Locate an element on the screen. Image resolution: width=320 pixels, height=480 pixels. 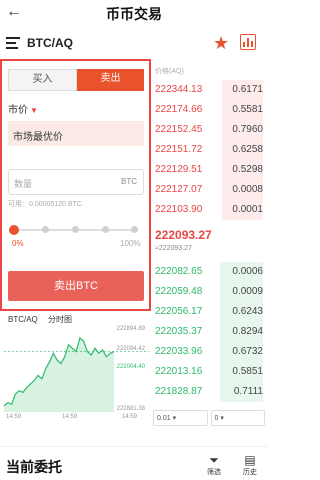
ask-row: 222127.07 0.0008 is located at coordinates (209, 190).